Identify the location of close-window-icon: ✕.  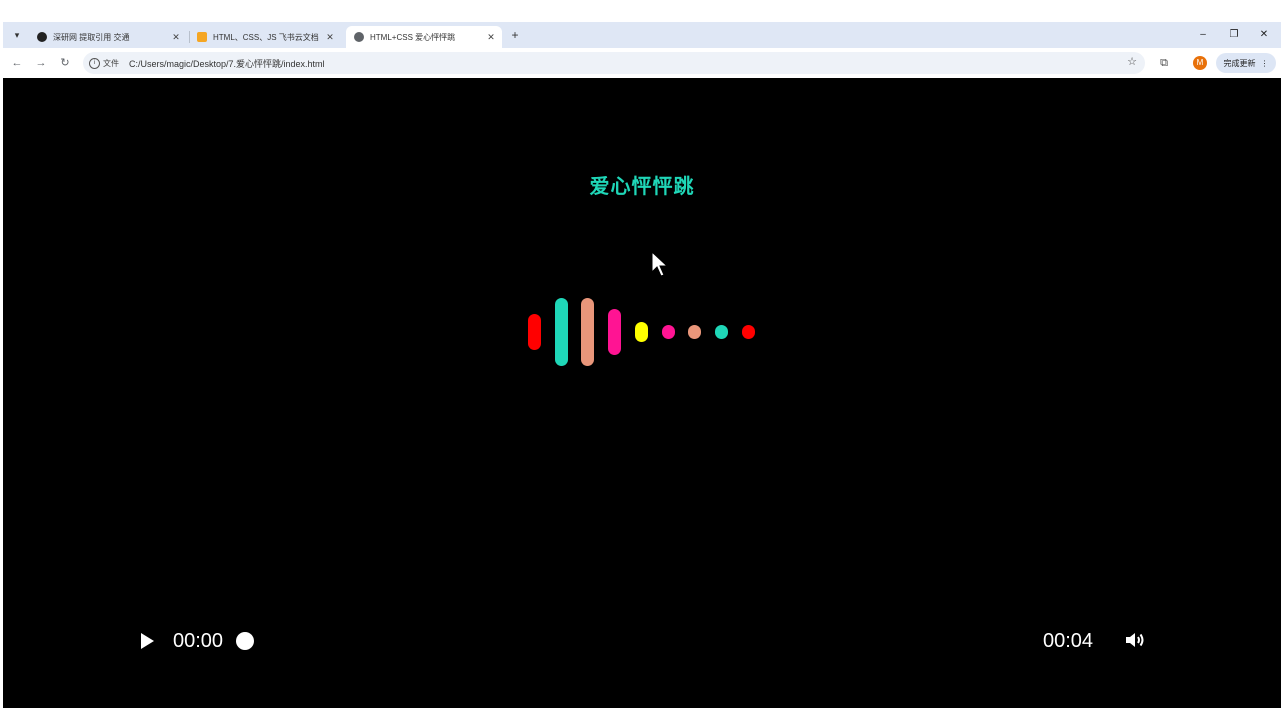
(1264, 35).